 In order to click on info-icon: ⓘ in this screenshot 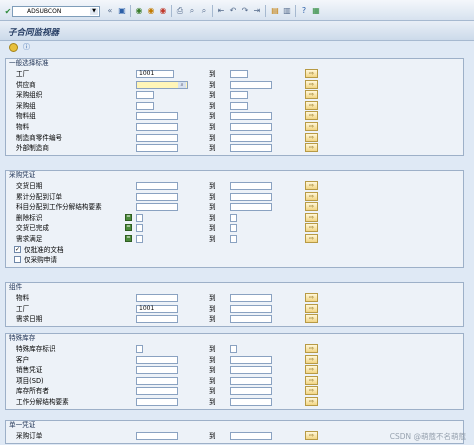, I will do `click(26, 47)`.